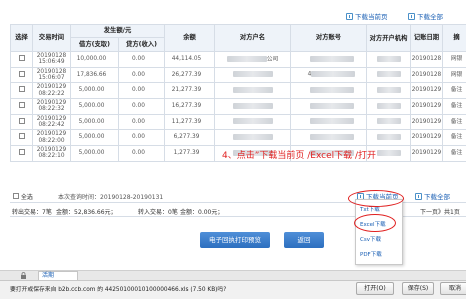  Describe the element at coordinates (51, 138) in the screenshot. I see `txn-time-cell: 20190129 08:22:00` at that location.